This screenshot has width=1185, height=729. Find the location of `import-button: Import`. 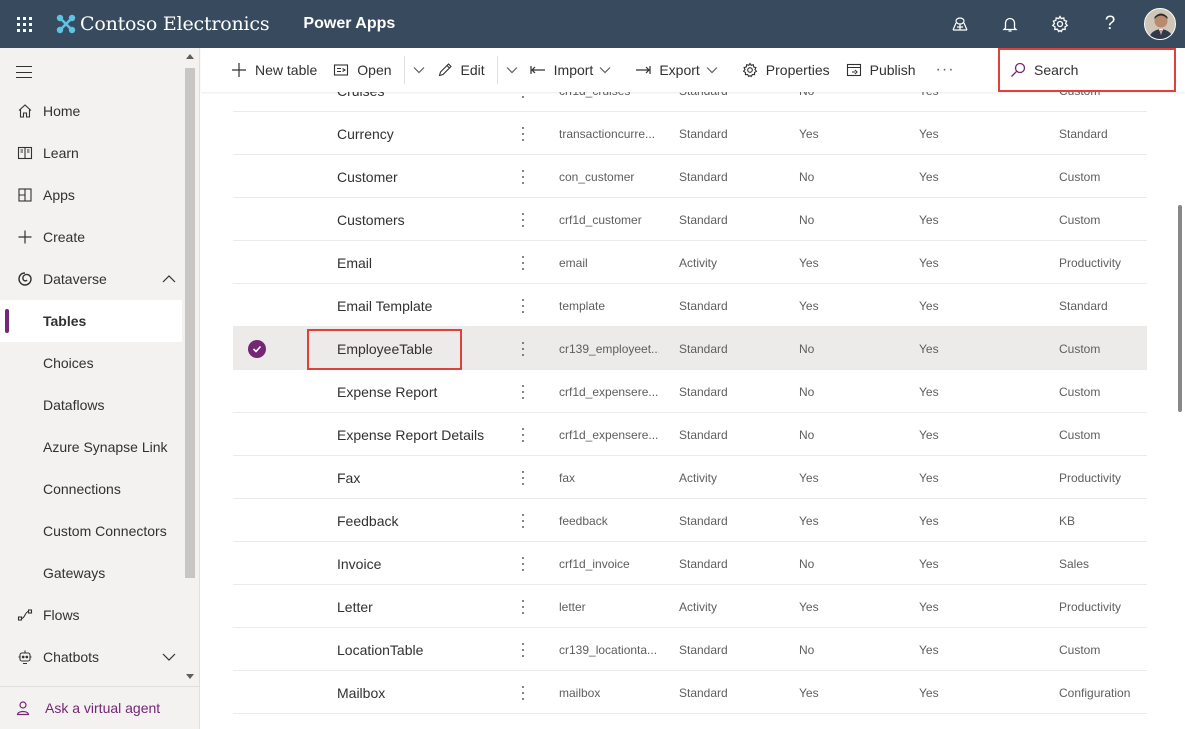

import-button: Import is located at coordinates (575, 70).